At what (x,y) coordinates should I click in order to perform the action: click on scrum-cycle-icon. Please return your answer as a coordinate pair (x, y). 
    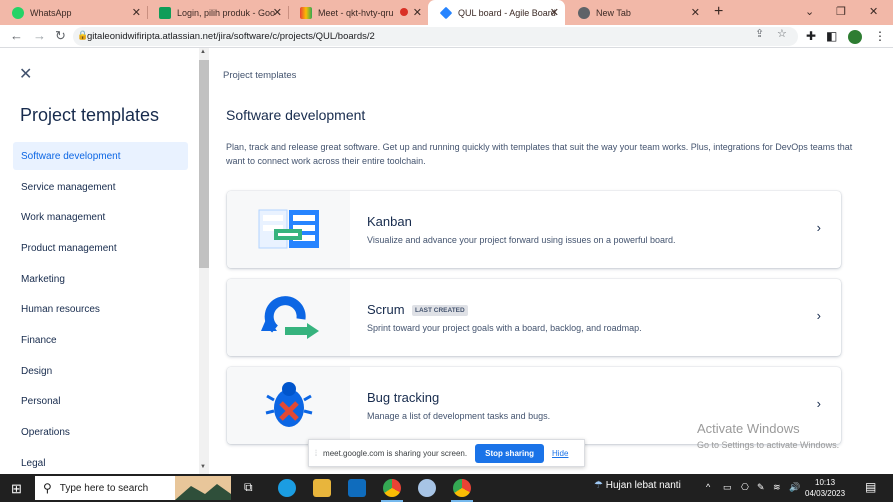
    Looking at the image, I should click on (290, 317).